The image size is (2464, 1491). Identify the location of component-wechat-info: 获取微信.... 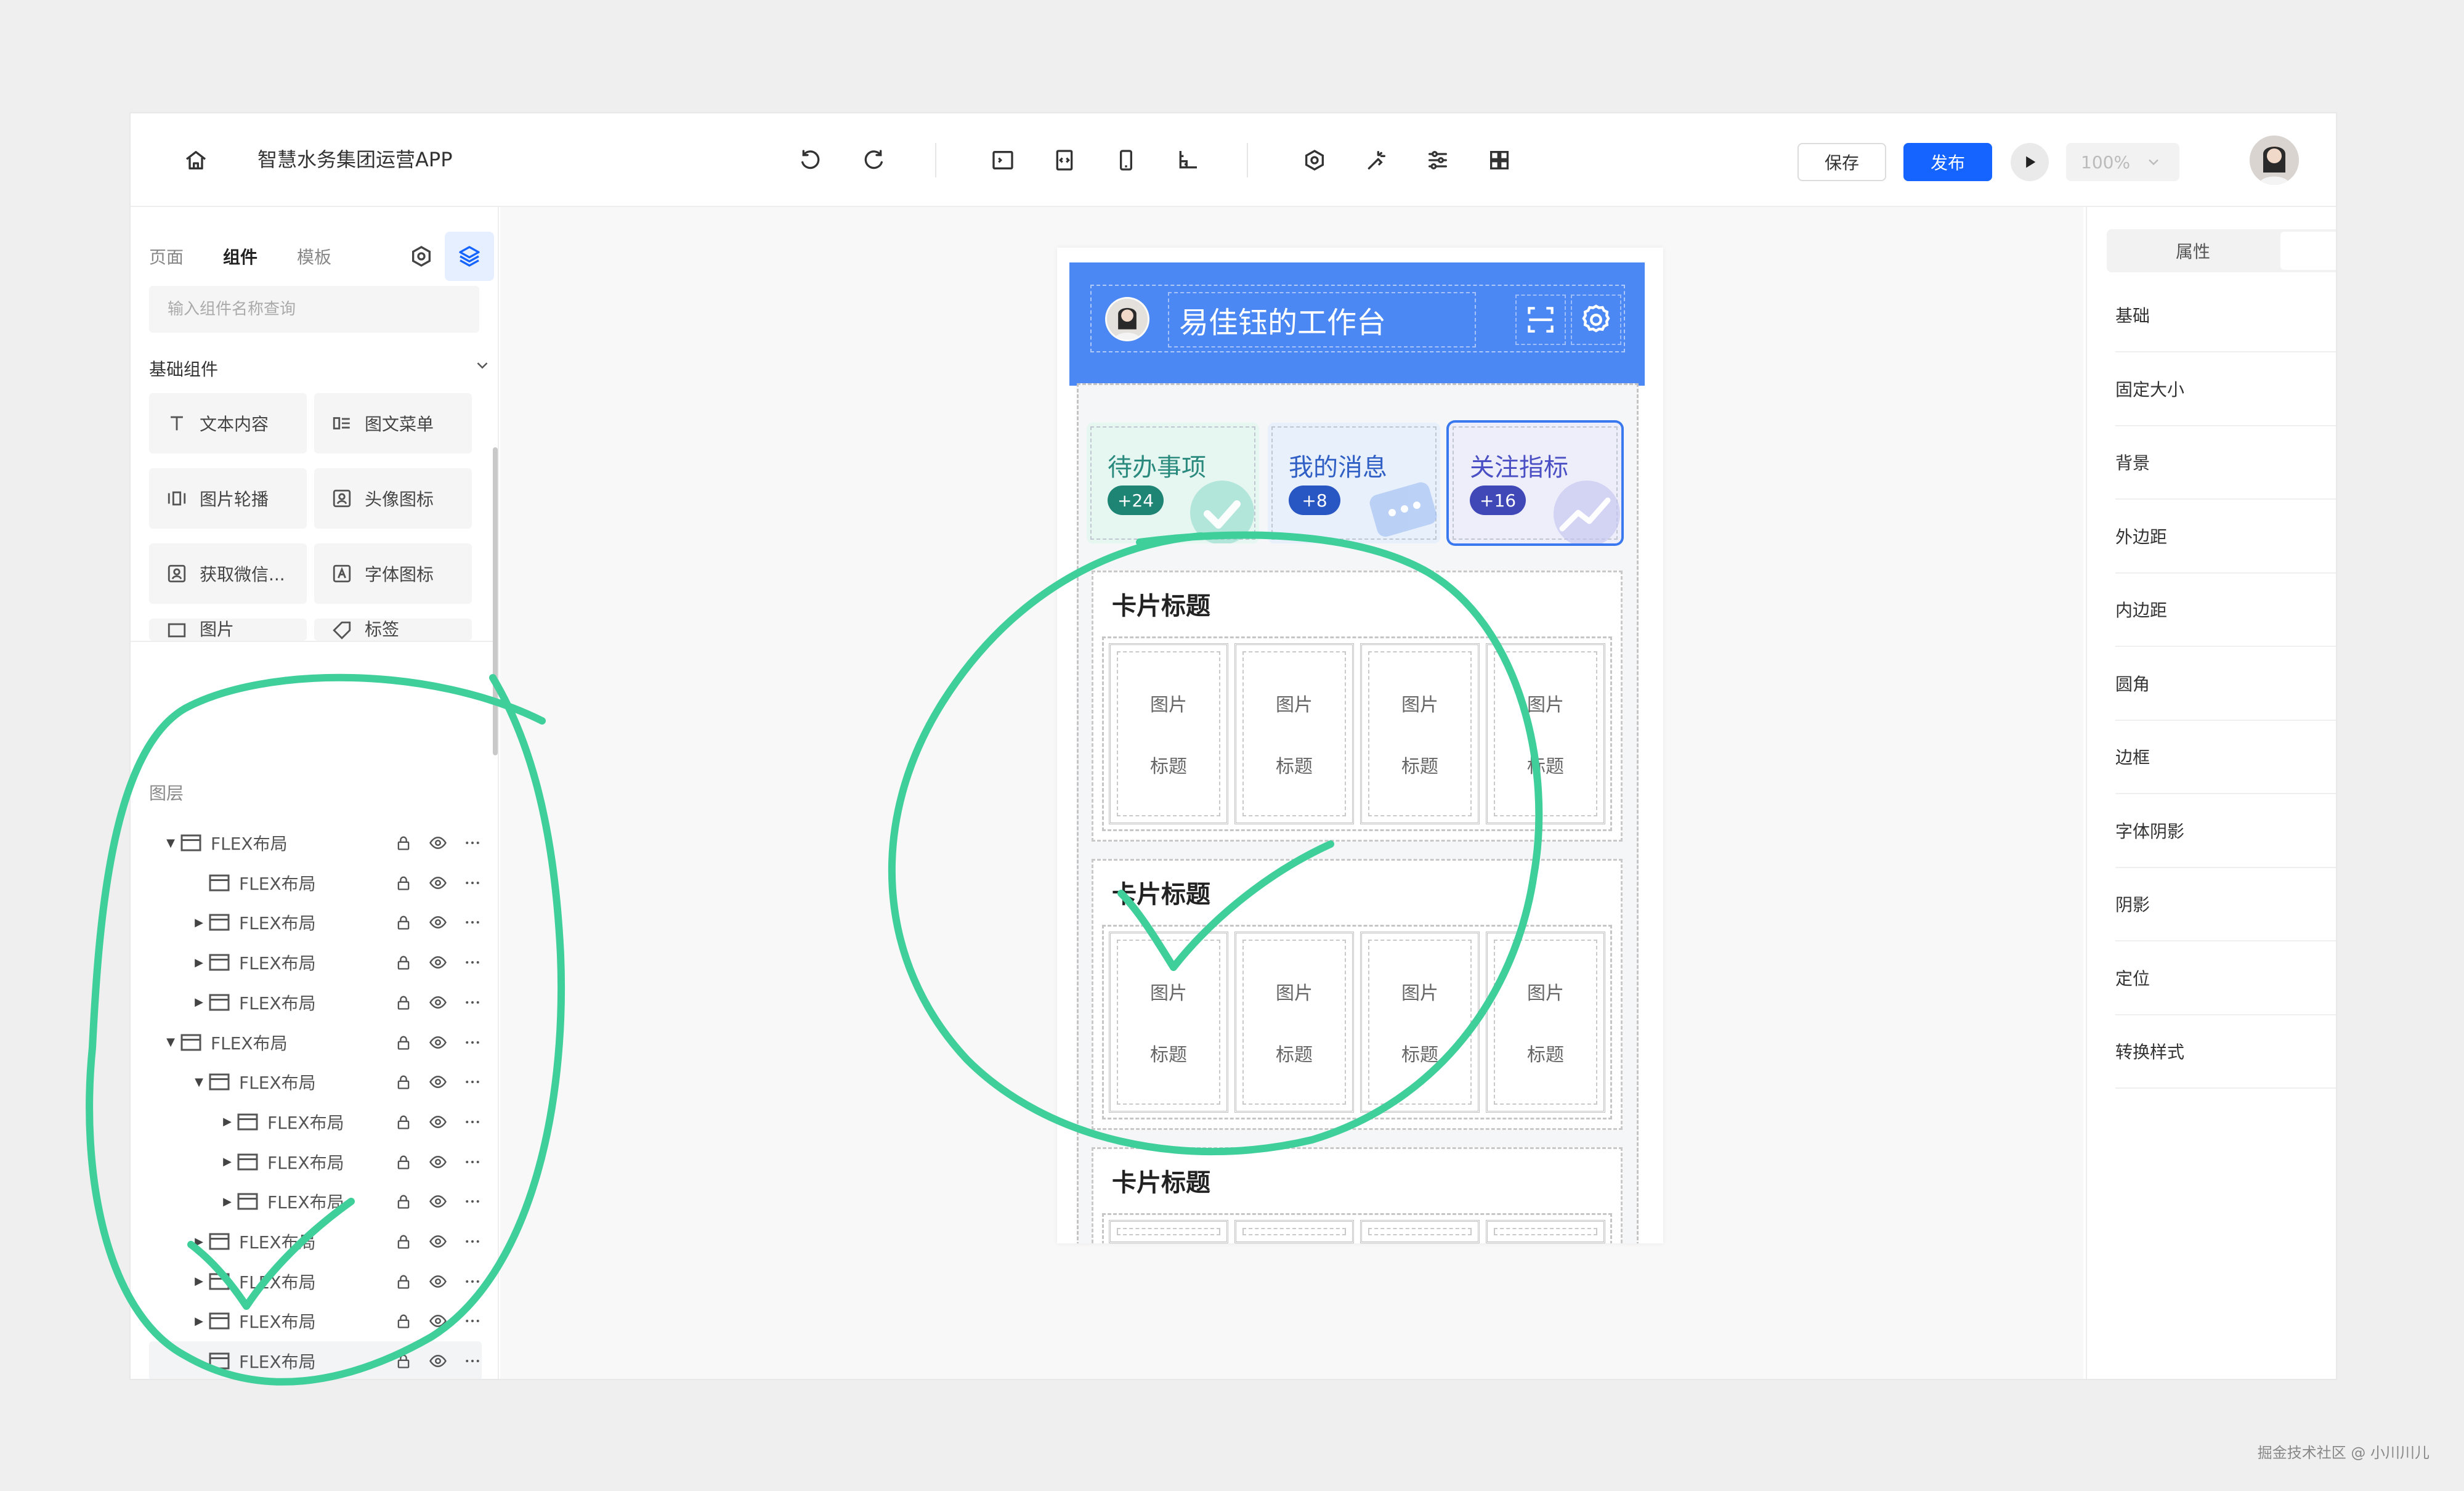
(228, 573).